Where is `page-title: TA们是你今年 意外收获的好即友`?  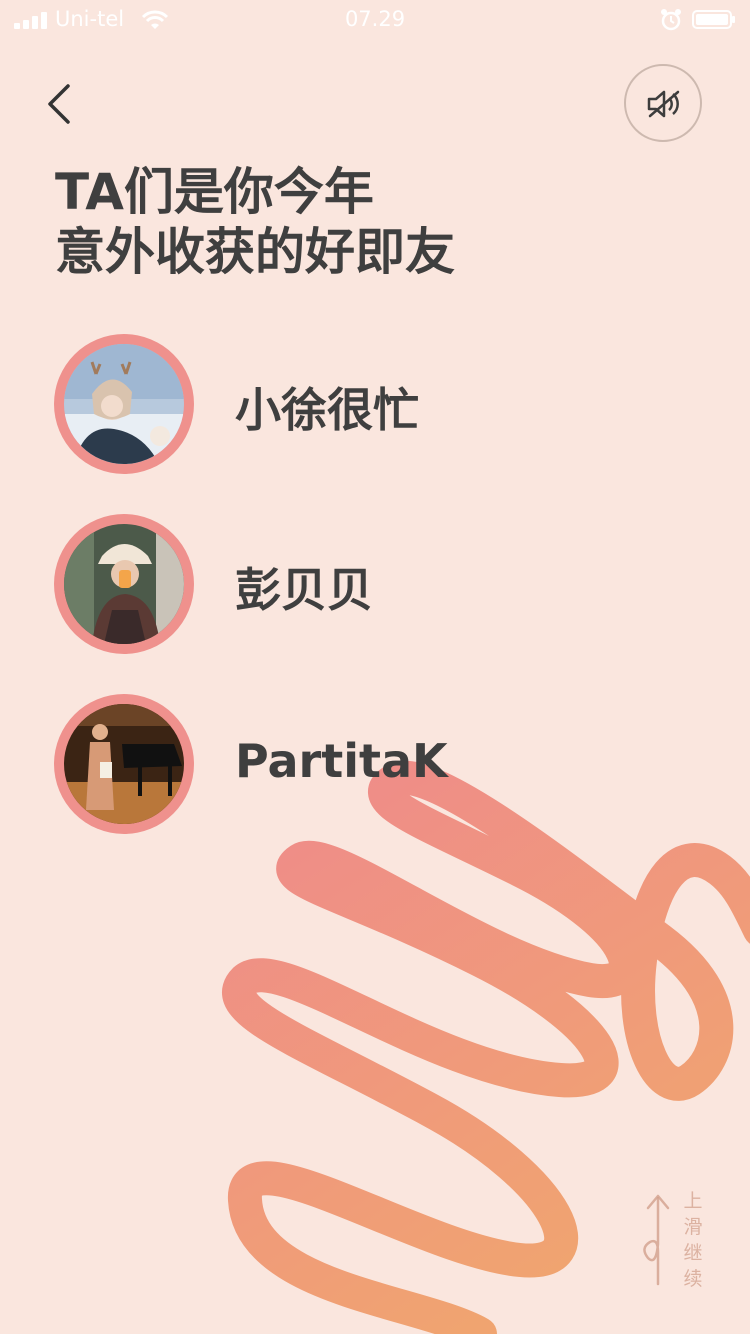
page-title: TA们是你今年 意外收获的好即友 is located at coordinates (255, 222).